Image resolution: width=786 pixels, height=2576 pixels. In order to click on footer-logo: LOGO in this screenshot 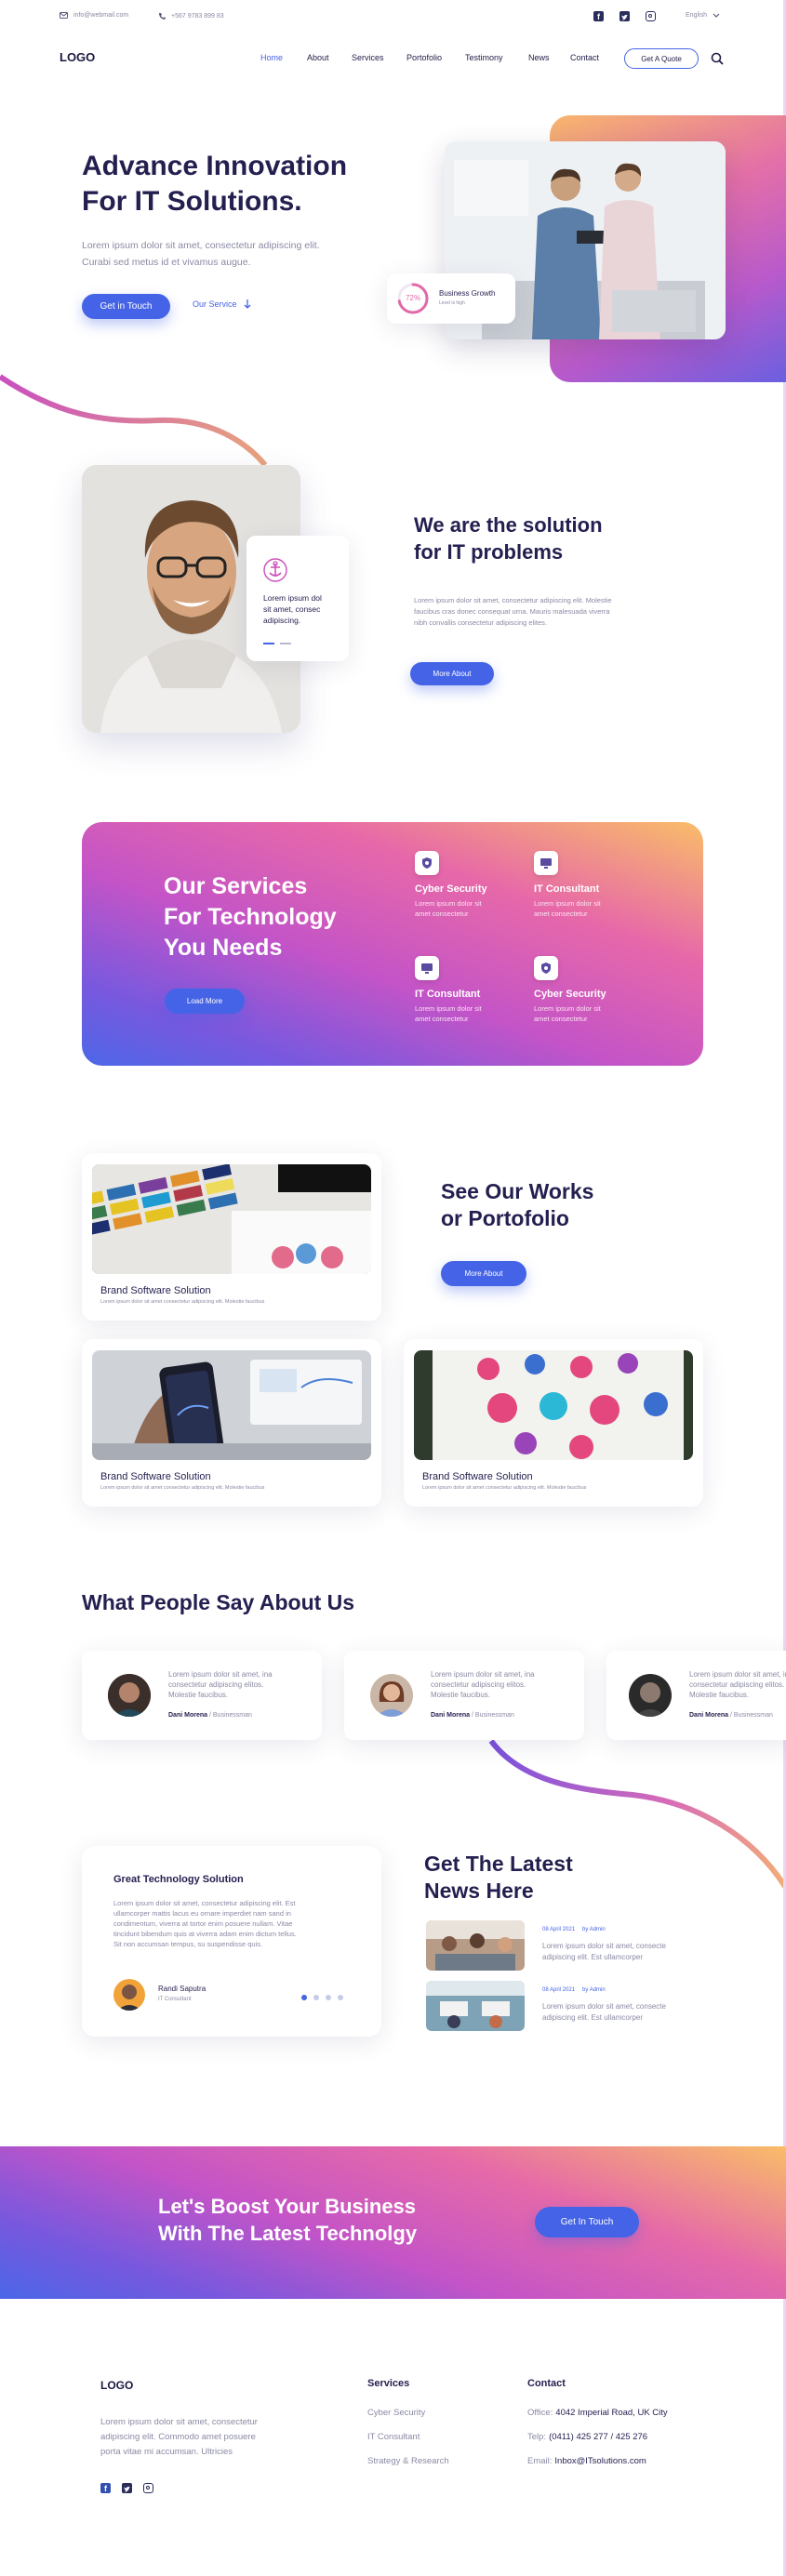, I will do `click(116, 2385)`.